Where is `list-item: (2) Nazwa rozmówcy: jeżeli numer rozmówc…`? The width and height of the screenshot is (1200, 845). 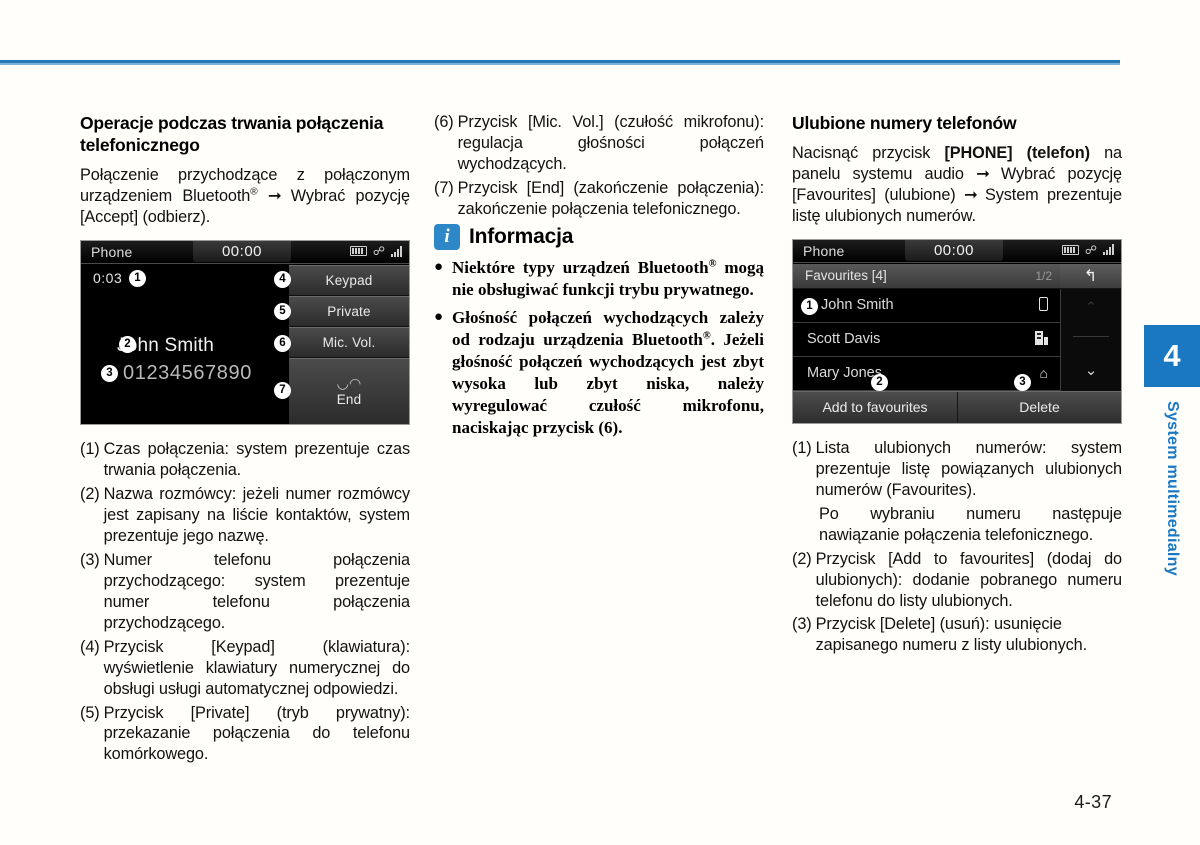
list-item: (2) Nazwa rozmówcy: jeżeli numer rozmówc… is located at coordinates (245, 515).